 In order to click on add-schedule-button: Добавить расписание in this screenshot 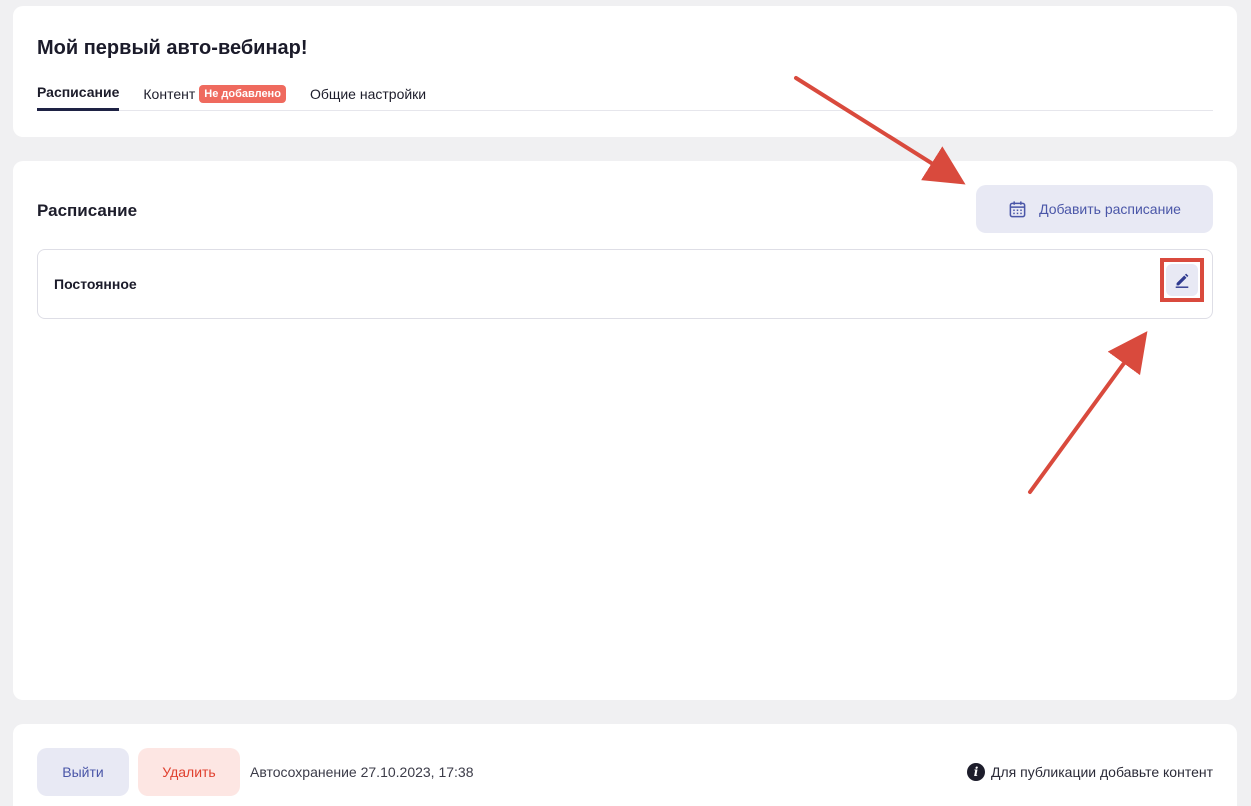, I will do `click(1094, 209)`.